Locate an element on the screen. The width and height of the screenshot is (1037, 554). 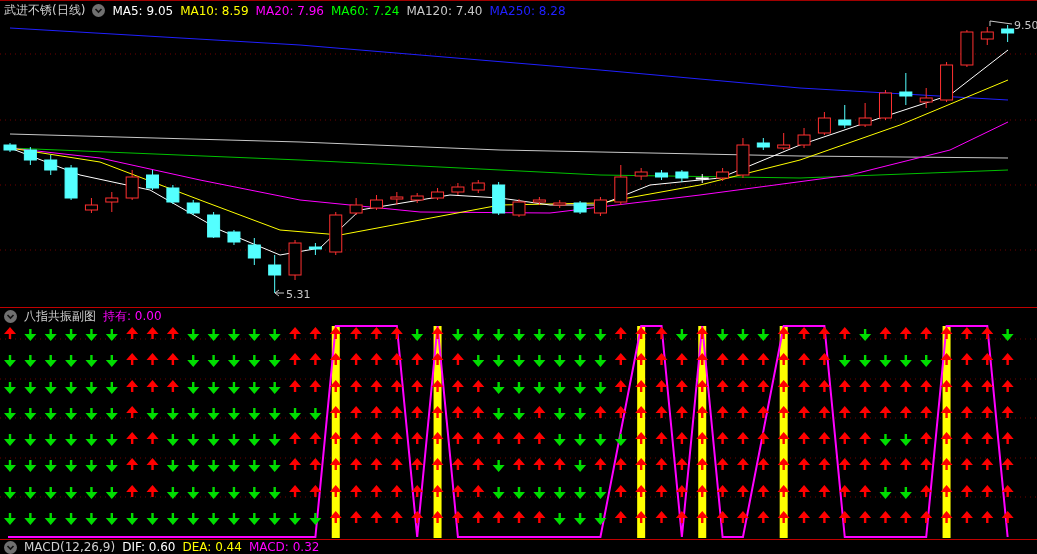
indicator-value: MA20: 7.96 is located at coordinates (289, 10).